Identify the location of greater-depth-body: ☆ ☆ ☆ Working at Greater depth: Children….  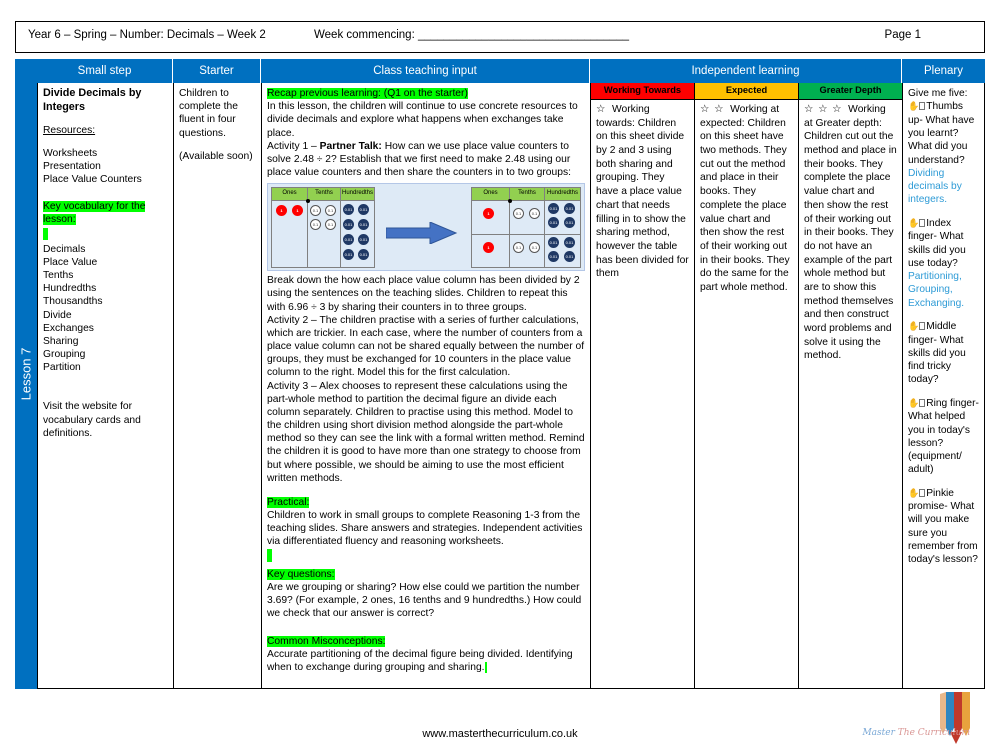
(850, 233).